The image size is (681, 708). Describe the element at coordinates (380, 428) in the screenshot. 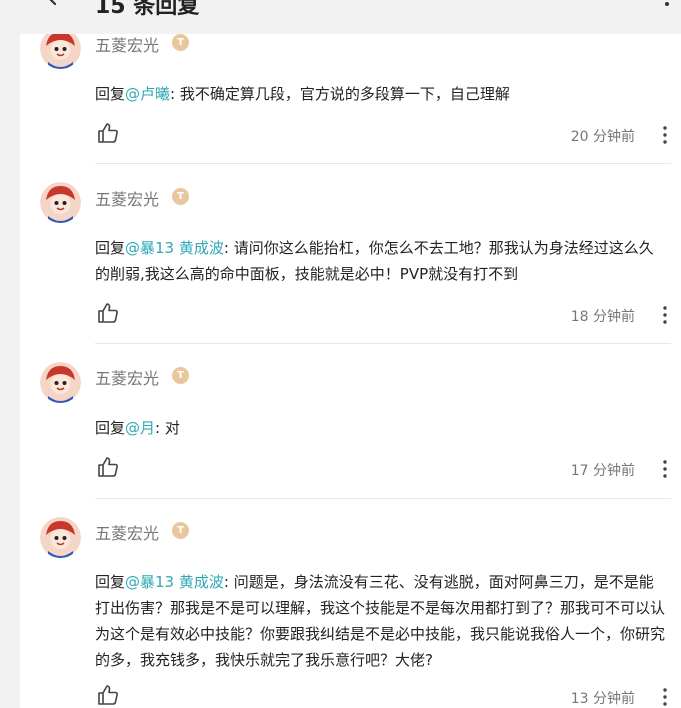

I see `reply-text: 回复@月: 对` at that location.